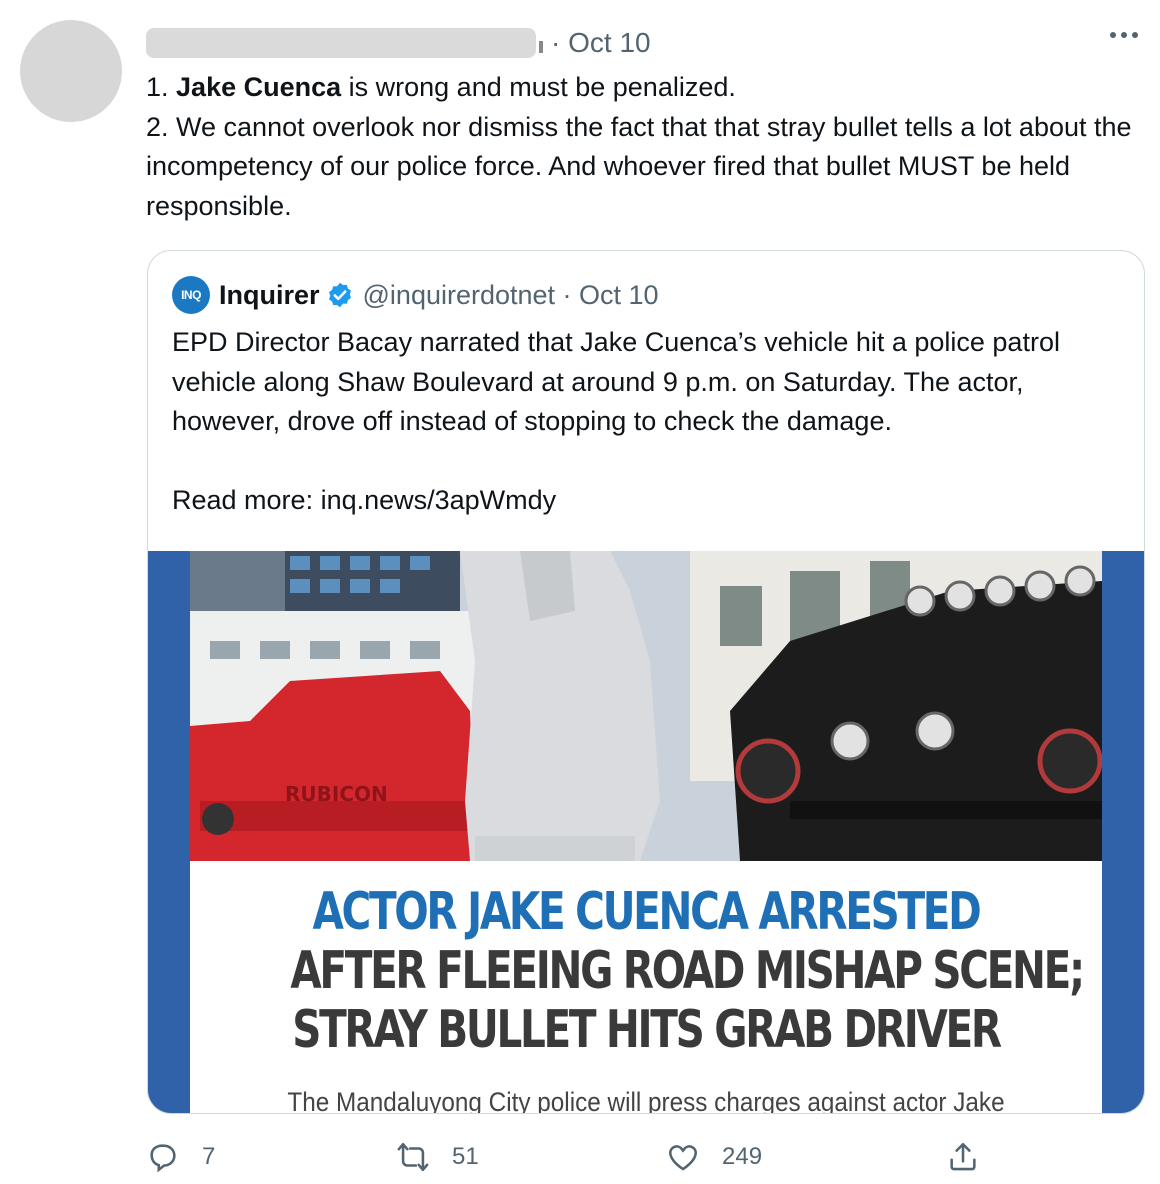 This screenshot has height=1184, width=1160. Describe the element at coordinates (437, 1157) in the screenshot. I see `retweet-button: 51` at that location.